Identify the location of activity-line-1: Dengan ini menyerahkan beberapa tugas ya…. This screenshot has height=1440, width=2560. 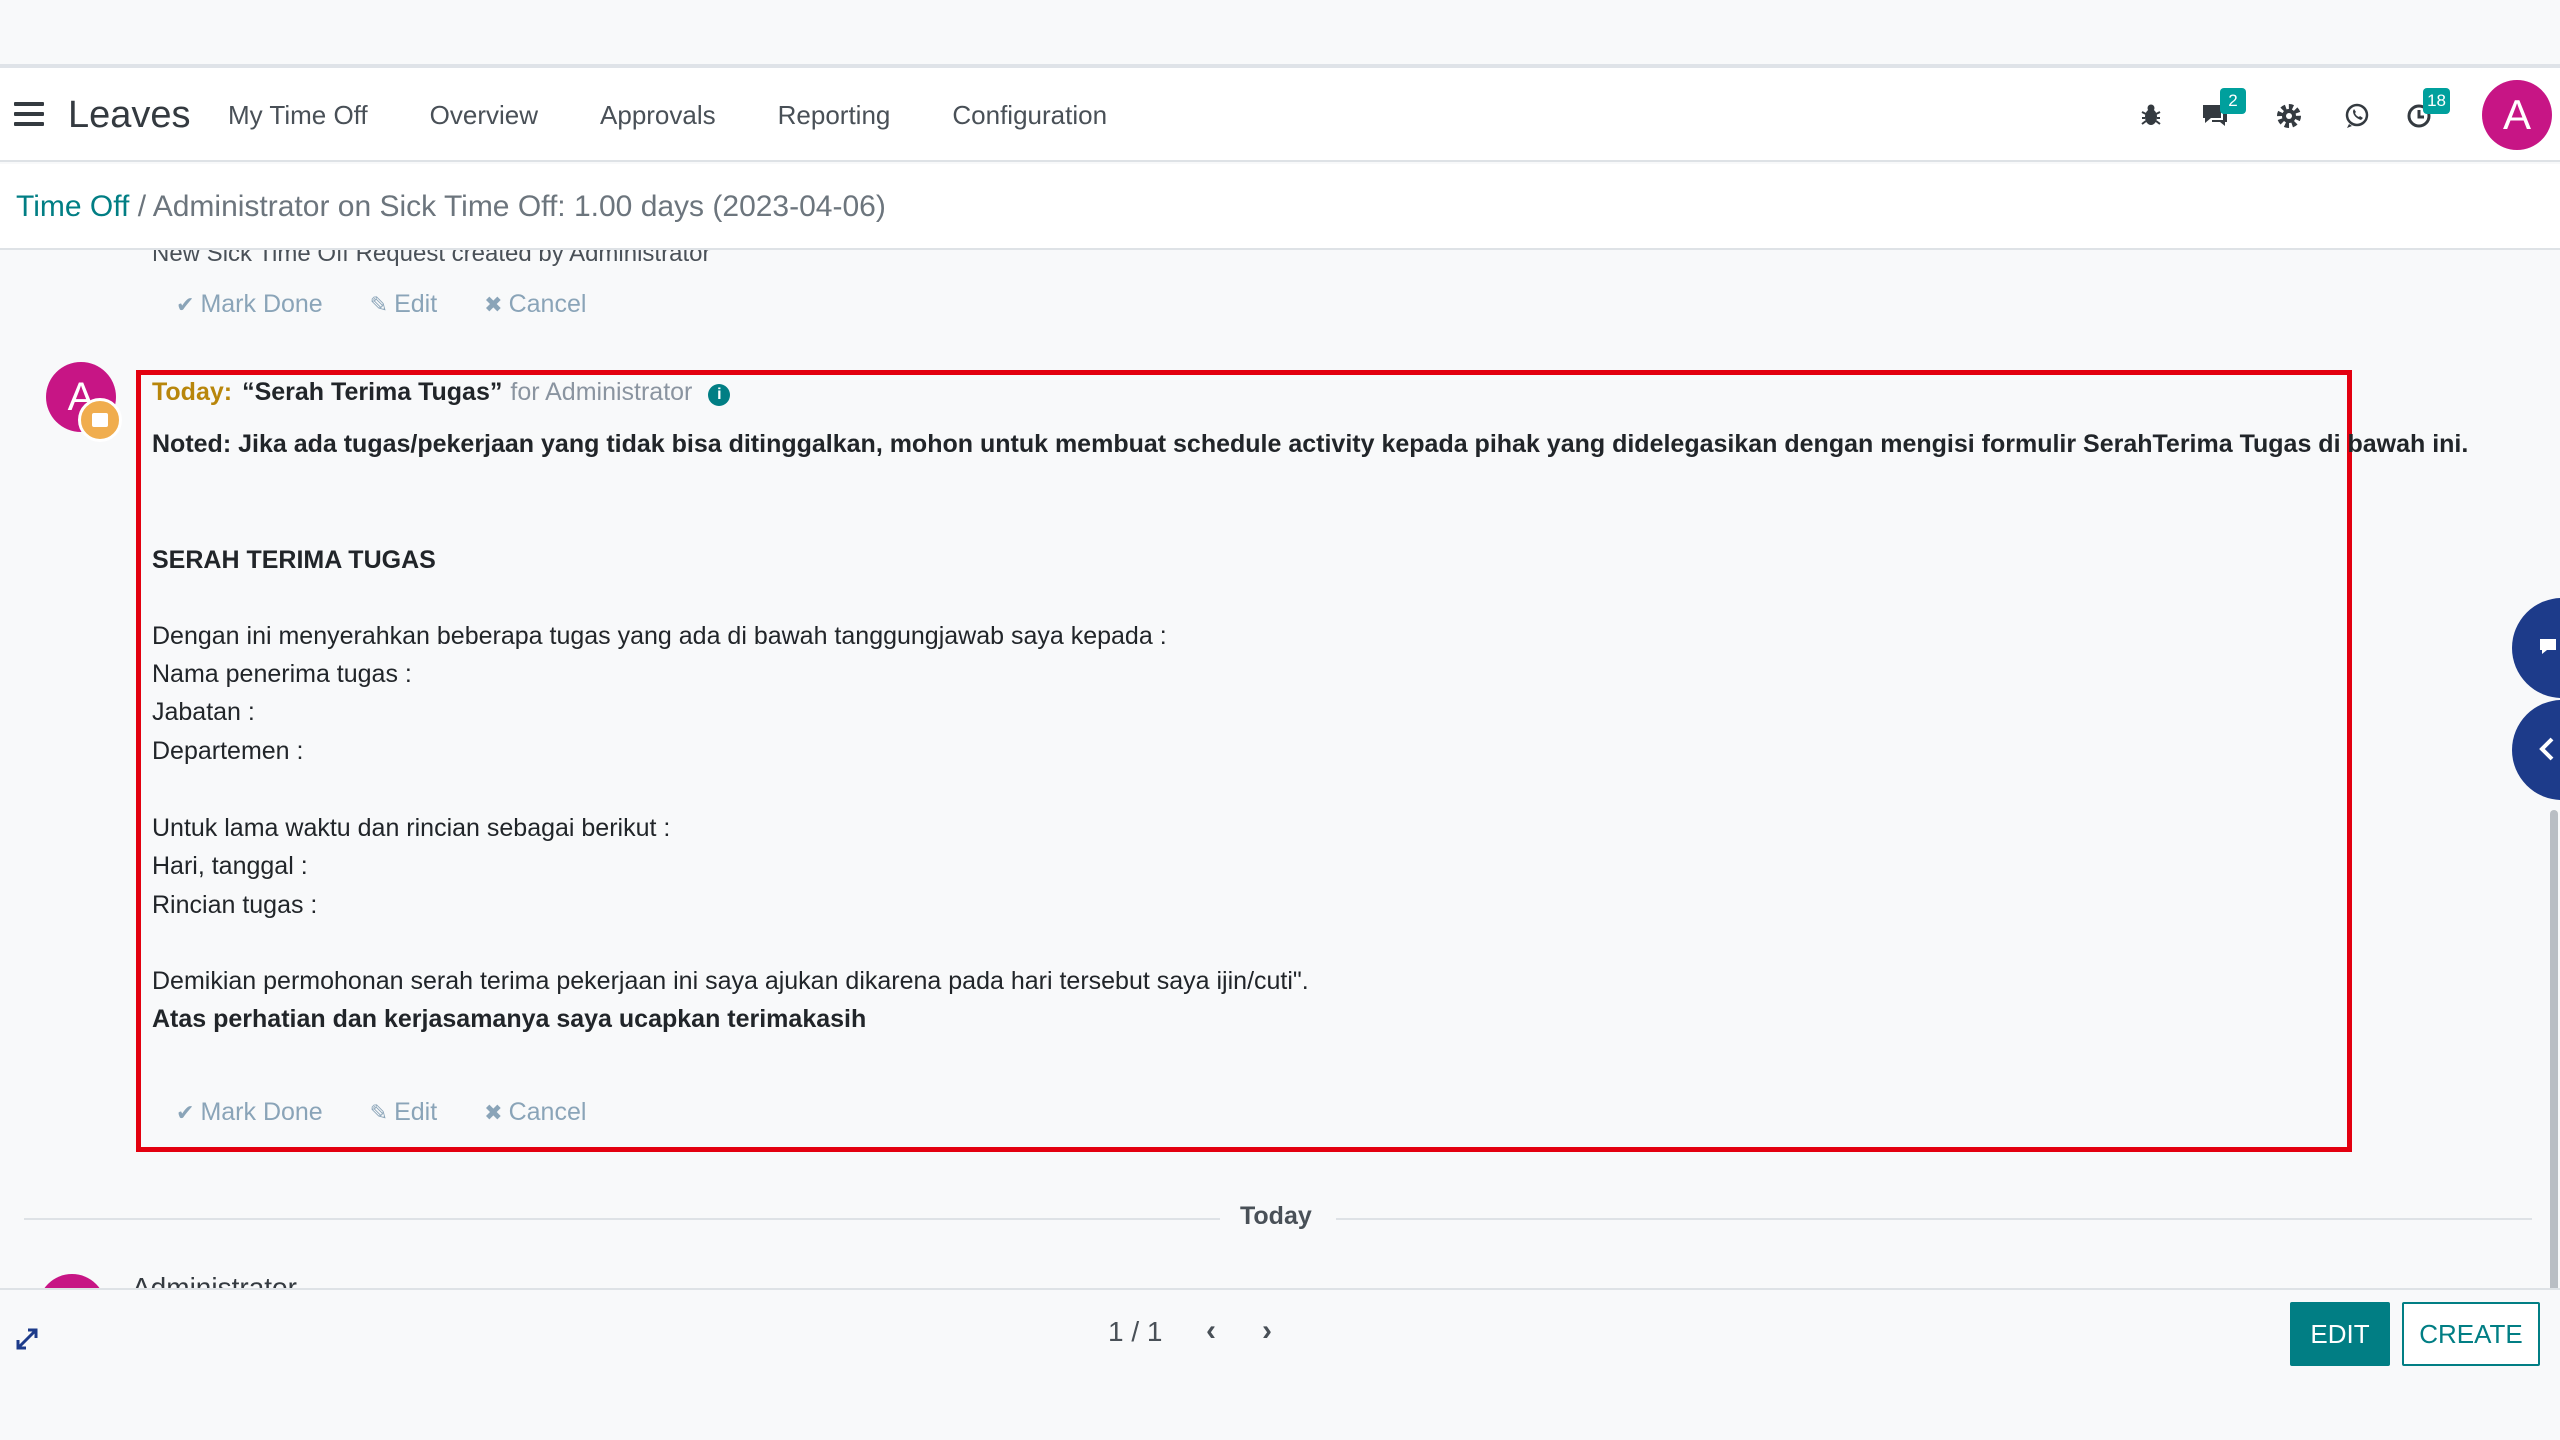
(659, 636).